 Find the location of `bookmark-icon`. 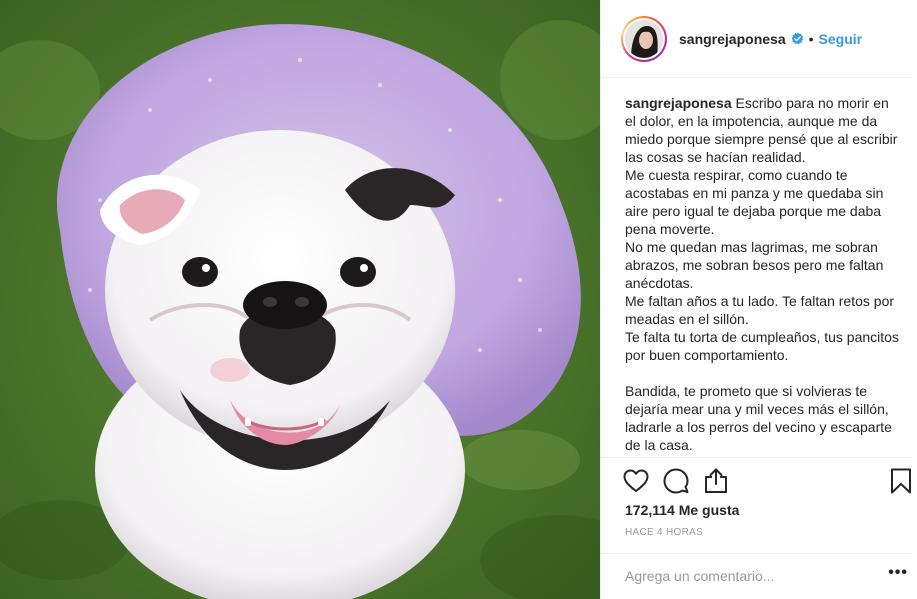

bookmark-icon is located at coordinates (901, 481).